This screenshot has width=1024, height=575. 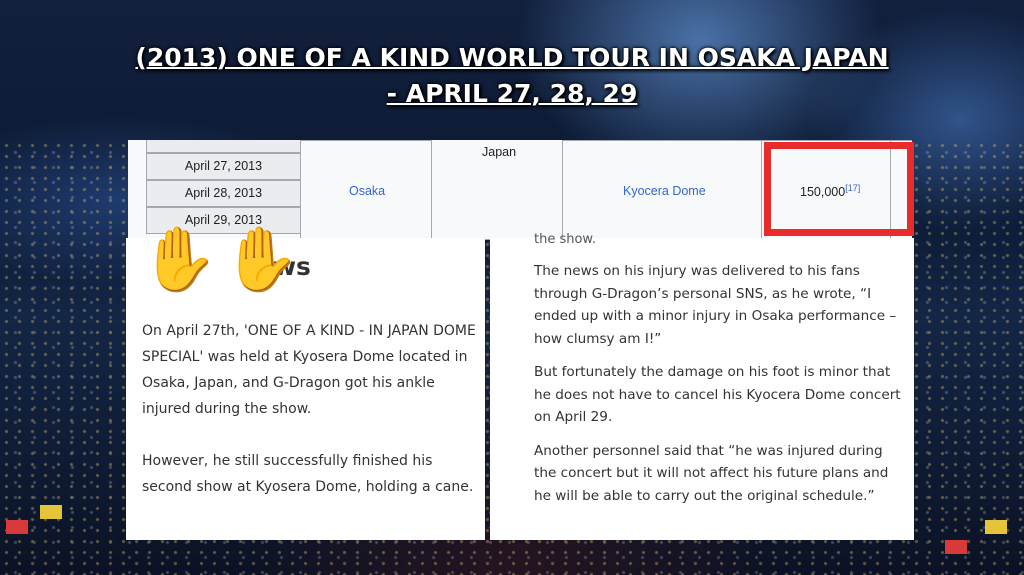 I want to click on venue-link: Kyocera Dome, so click(x=664, y=191).